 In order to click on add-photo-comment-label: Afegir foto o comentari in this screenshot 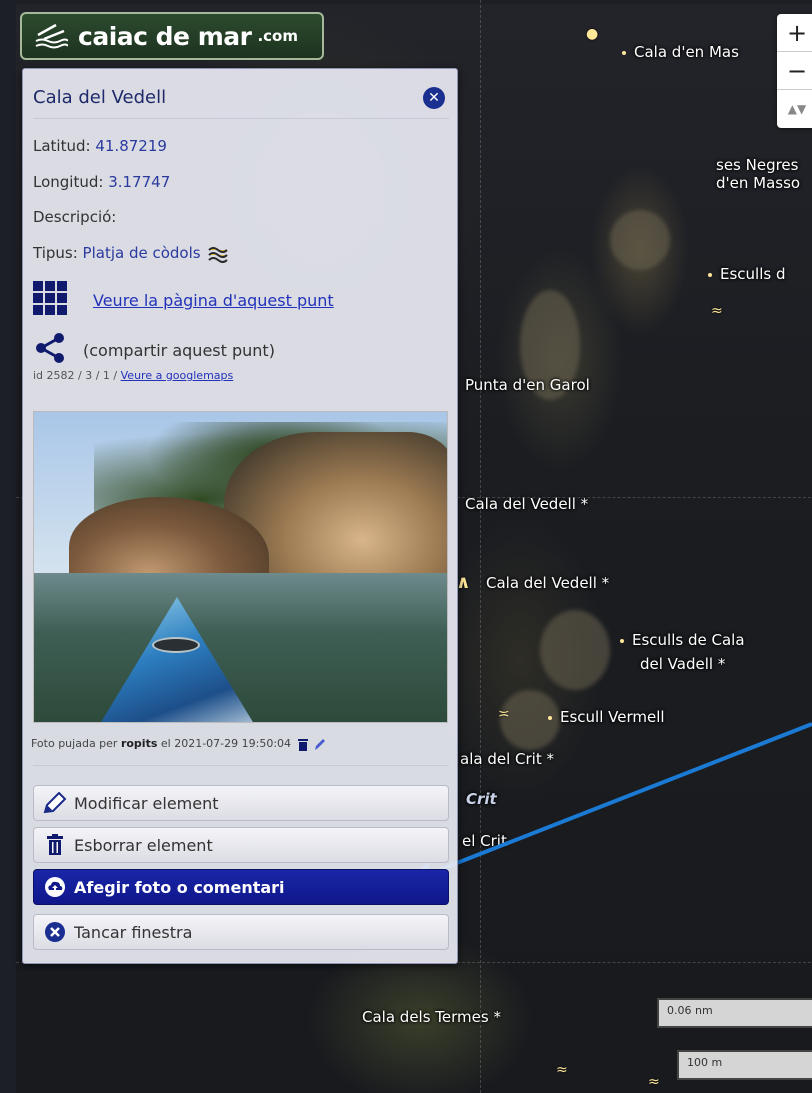, I will do `click(179, 887)`.